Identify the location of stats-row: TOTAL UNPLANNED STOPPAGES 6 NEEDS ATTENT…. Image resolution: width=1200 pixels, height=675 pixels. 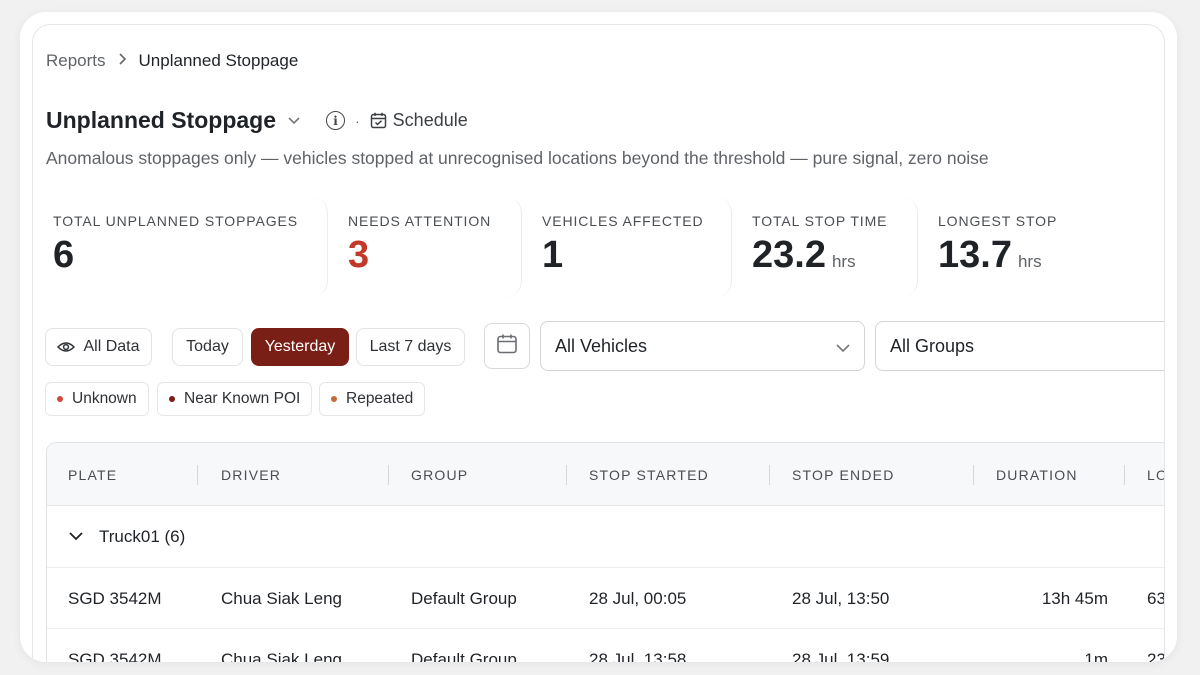
(575, 247).